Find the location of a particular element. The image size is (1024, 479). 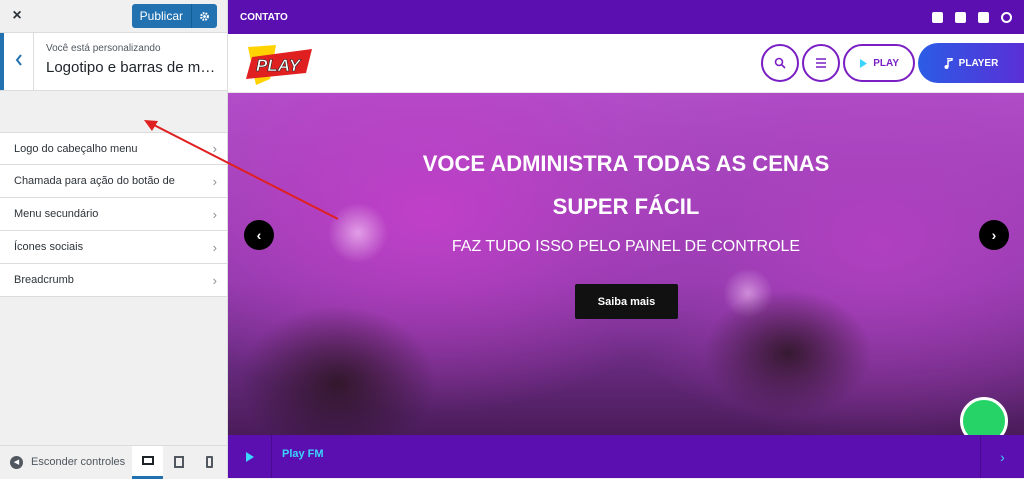

control-item-label: Breadcrumb is located at coordinates (44, 280).